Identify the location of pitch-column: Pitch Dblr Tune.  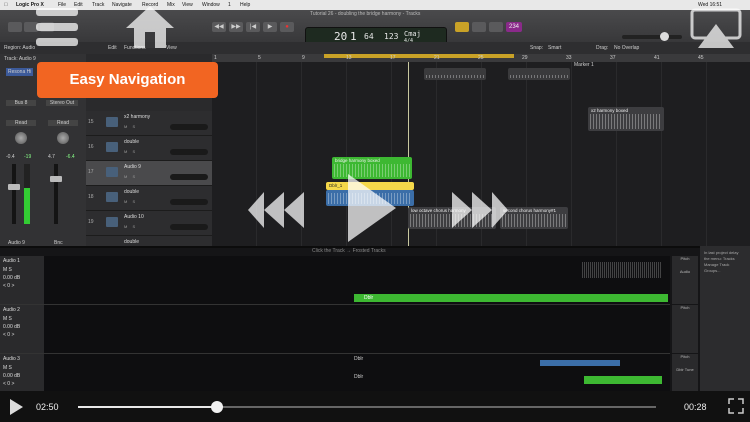
(685, 373).